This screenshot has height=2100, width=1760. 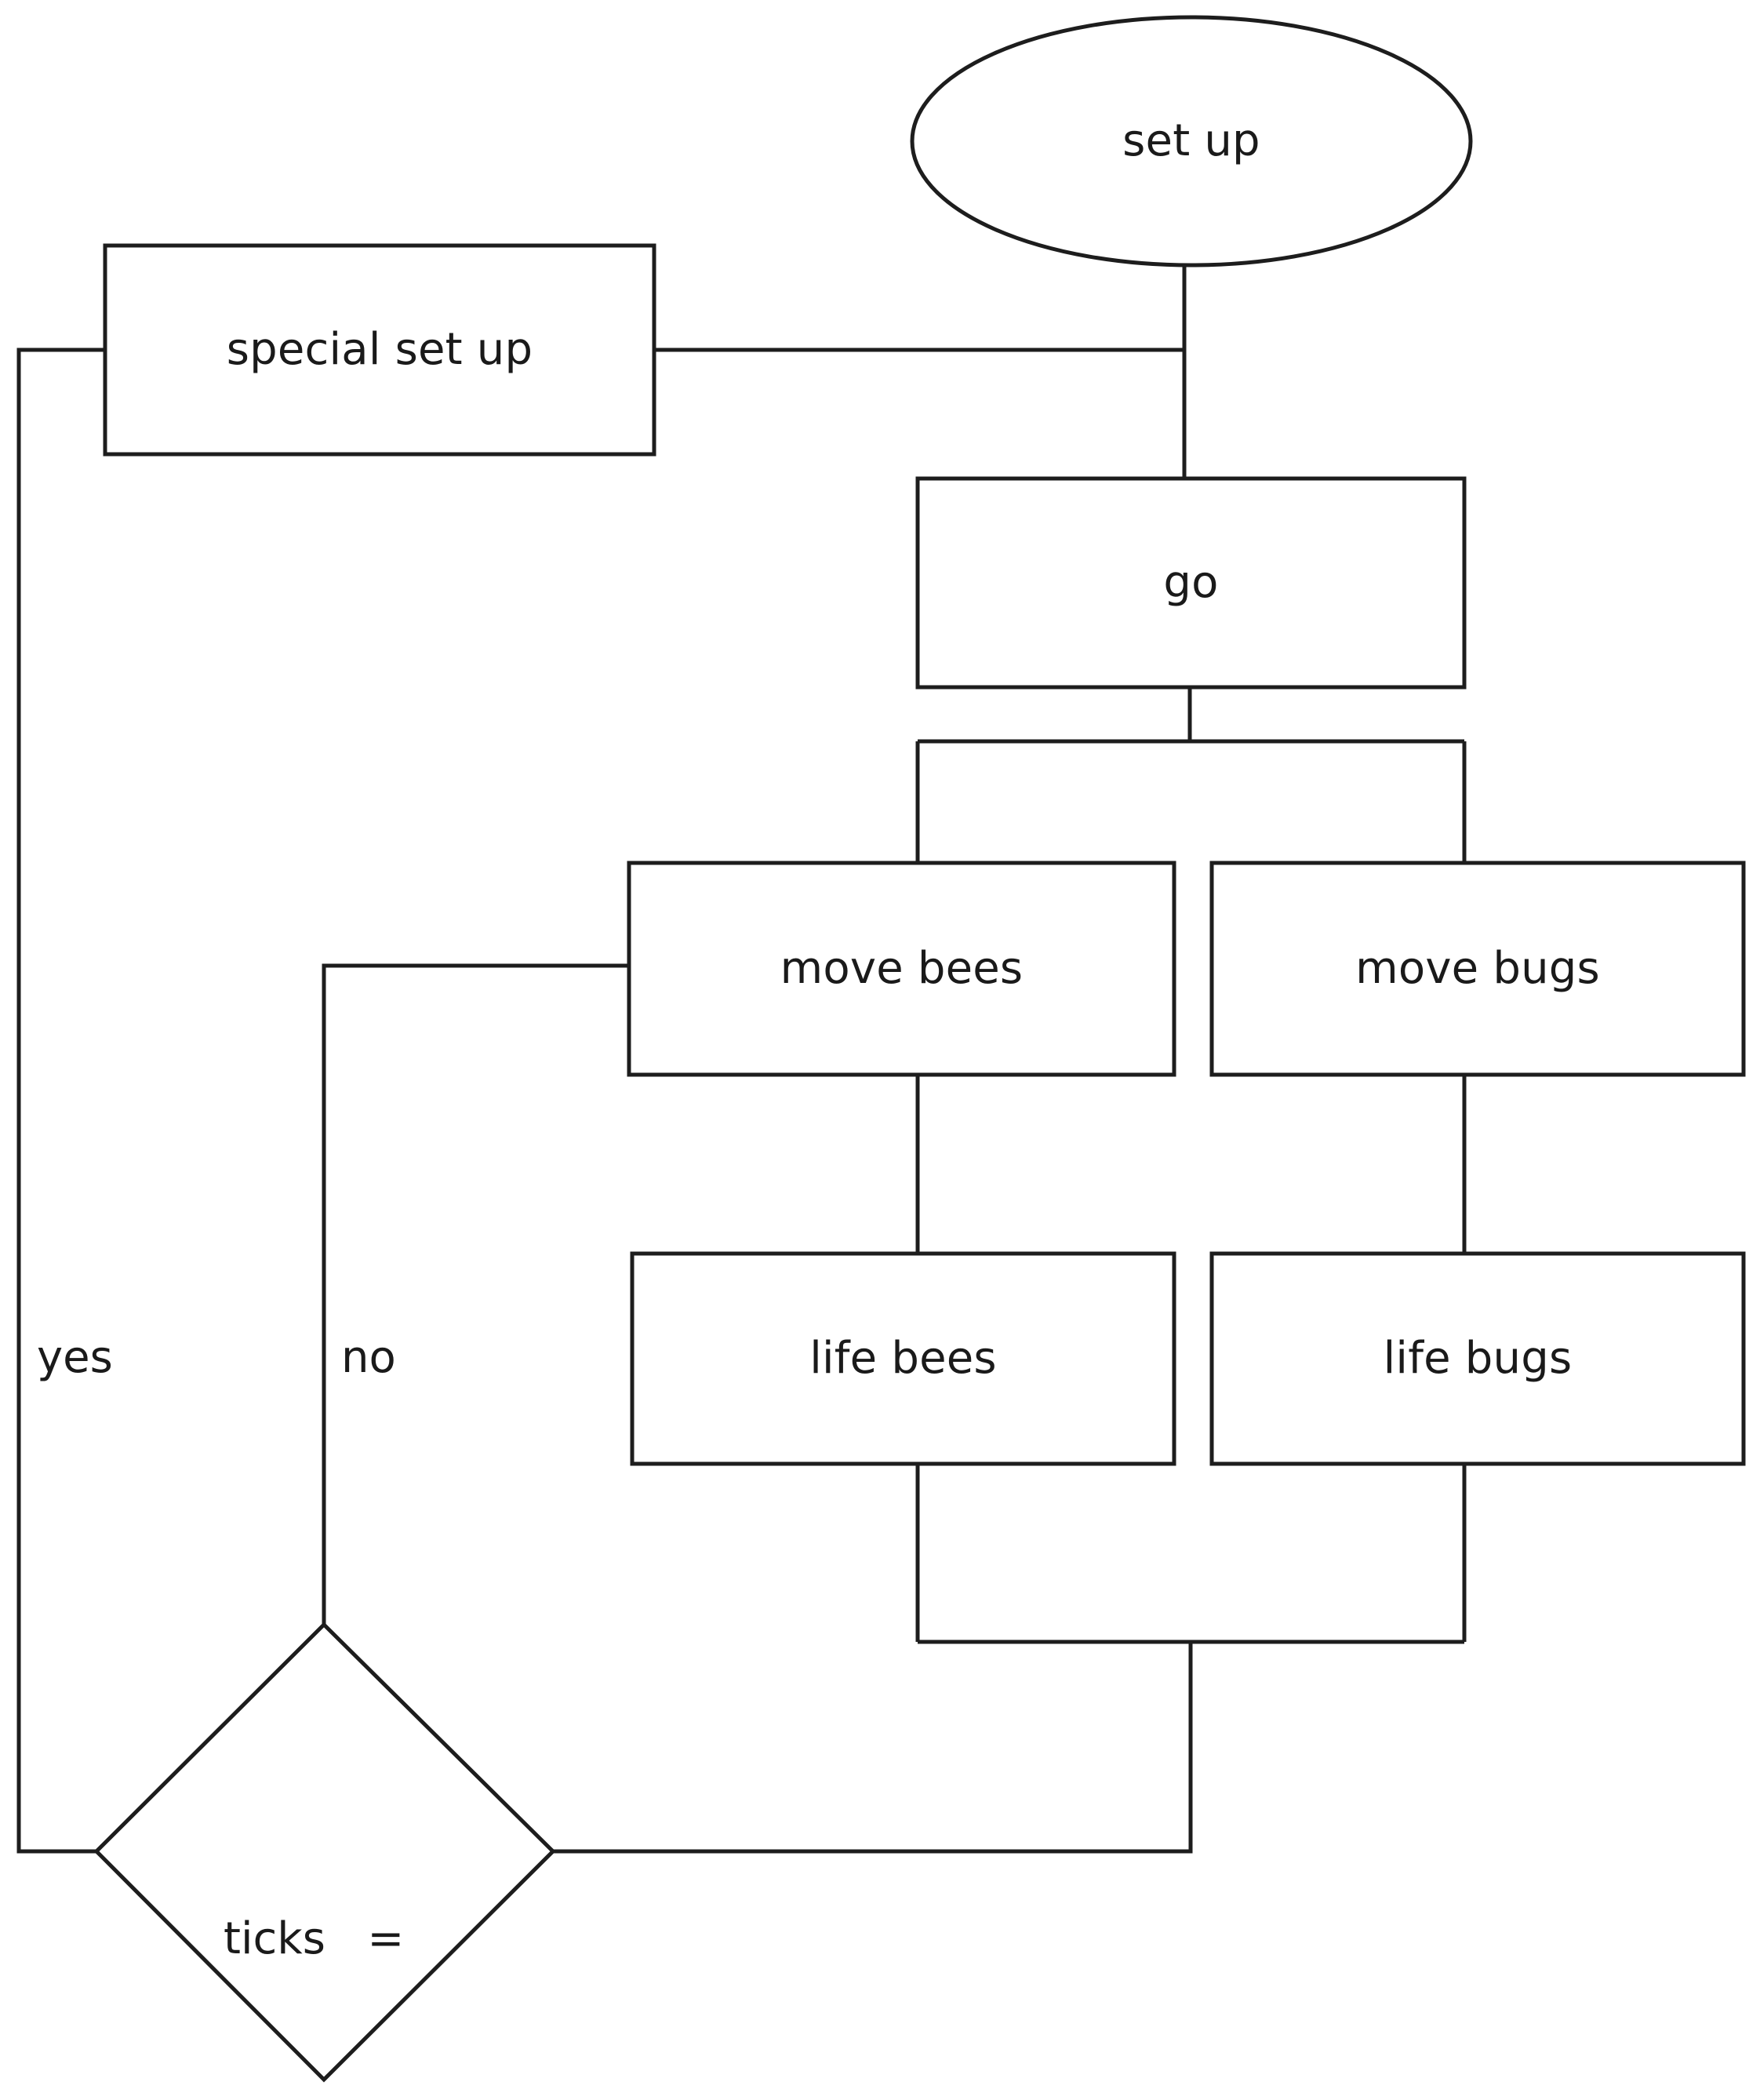 What do you see at coordinates (314, 1939) in the screenshot?
I see `node-decision-label-line1: ticks =` at bounding box center [314, 1939].